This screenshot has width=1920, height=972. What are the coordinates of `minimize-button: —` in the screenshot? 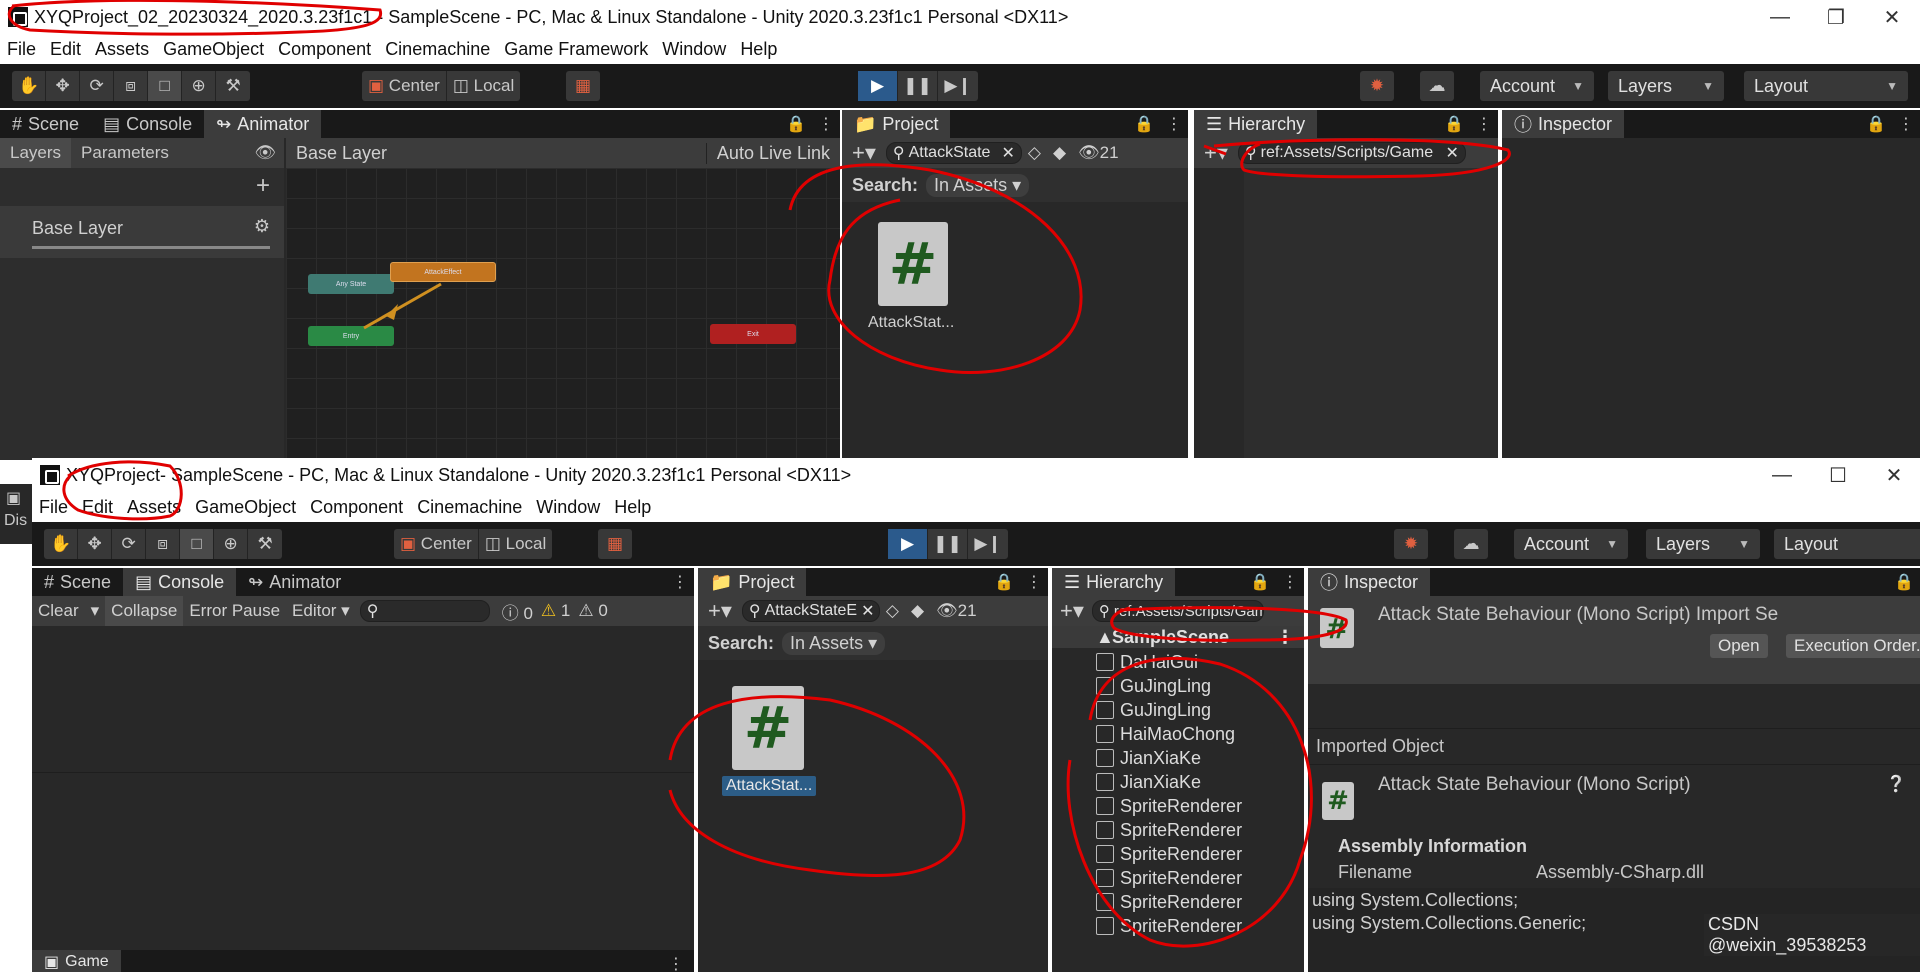 It's located at (1780, 17).